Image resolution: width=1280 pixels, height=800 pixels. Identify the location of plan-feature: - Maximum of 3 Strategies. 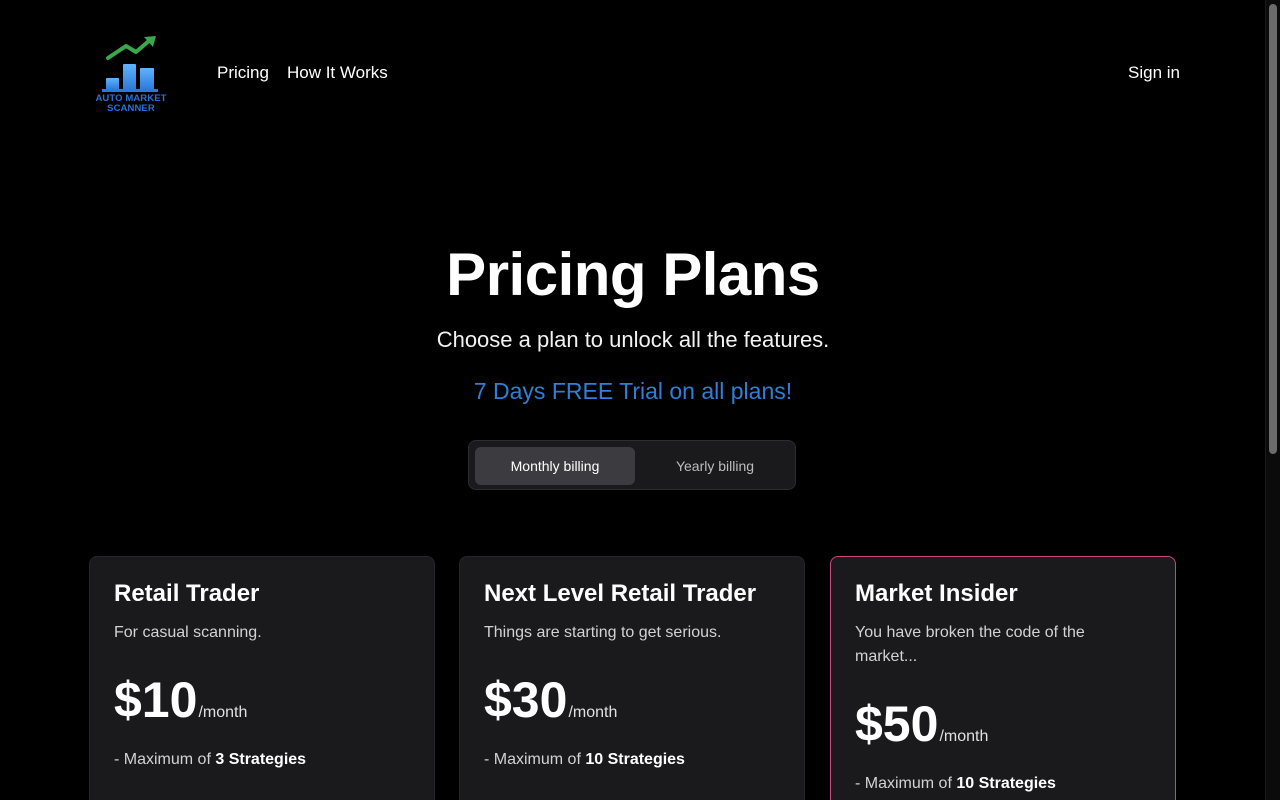
(262, 760).